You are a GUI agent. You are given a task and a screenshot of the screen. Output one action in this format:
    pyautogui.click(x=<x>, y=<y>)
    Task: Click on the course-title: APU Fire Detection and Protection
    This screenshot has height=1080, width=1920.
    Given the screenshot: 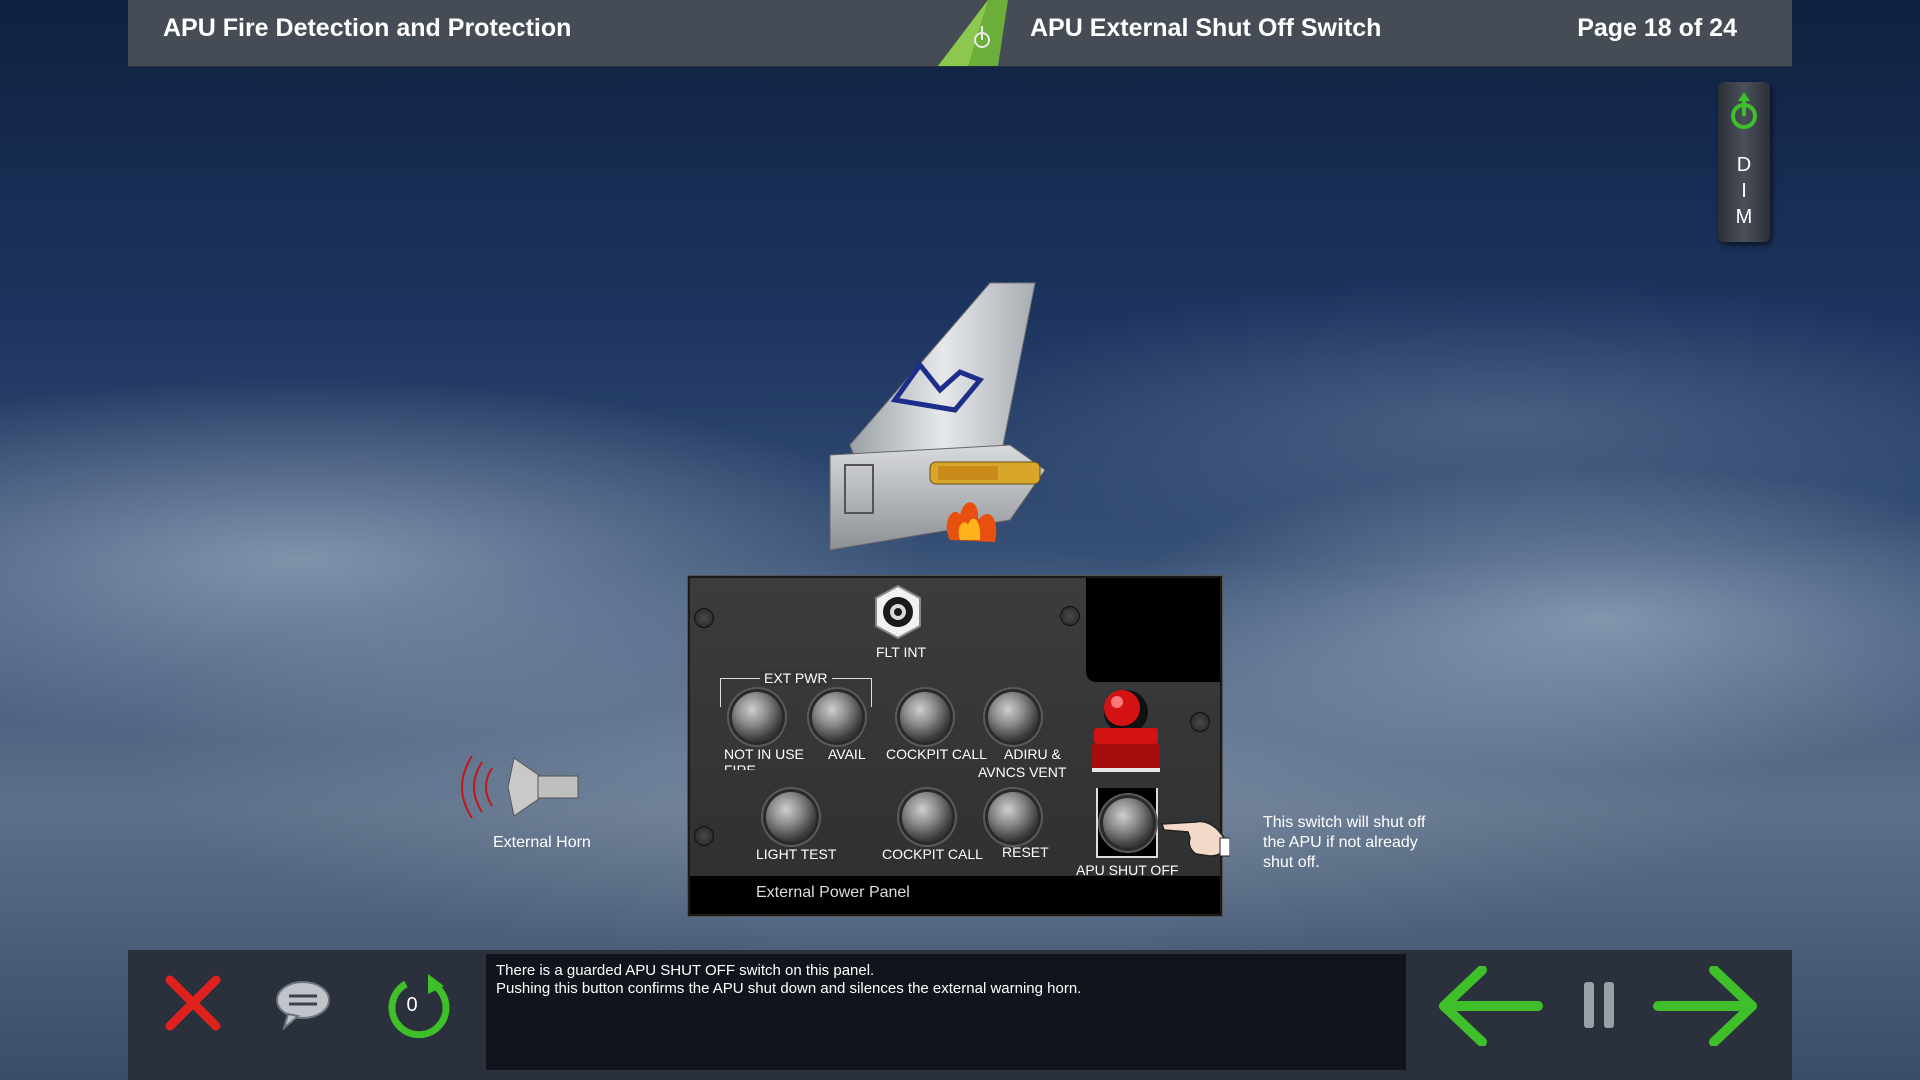 What is the action you would take?
    pyautogui.click(x=367, y=28)
    